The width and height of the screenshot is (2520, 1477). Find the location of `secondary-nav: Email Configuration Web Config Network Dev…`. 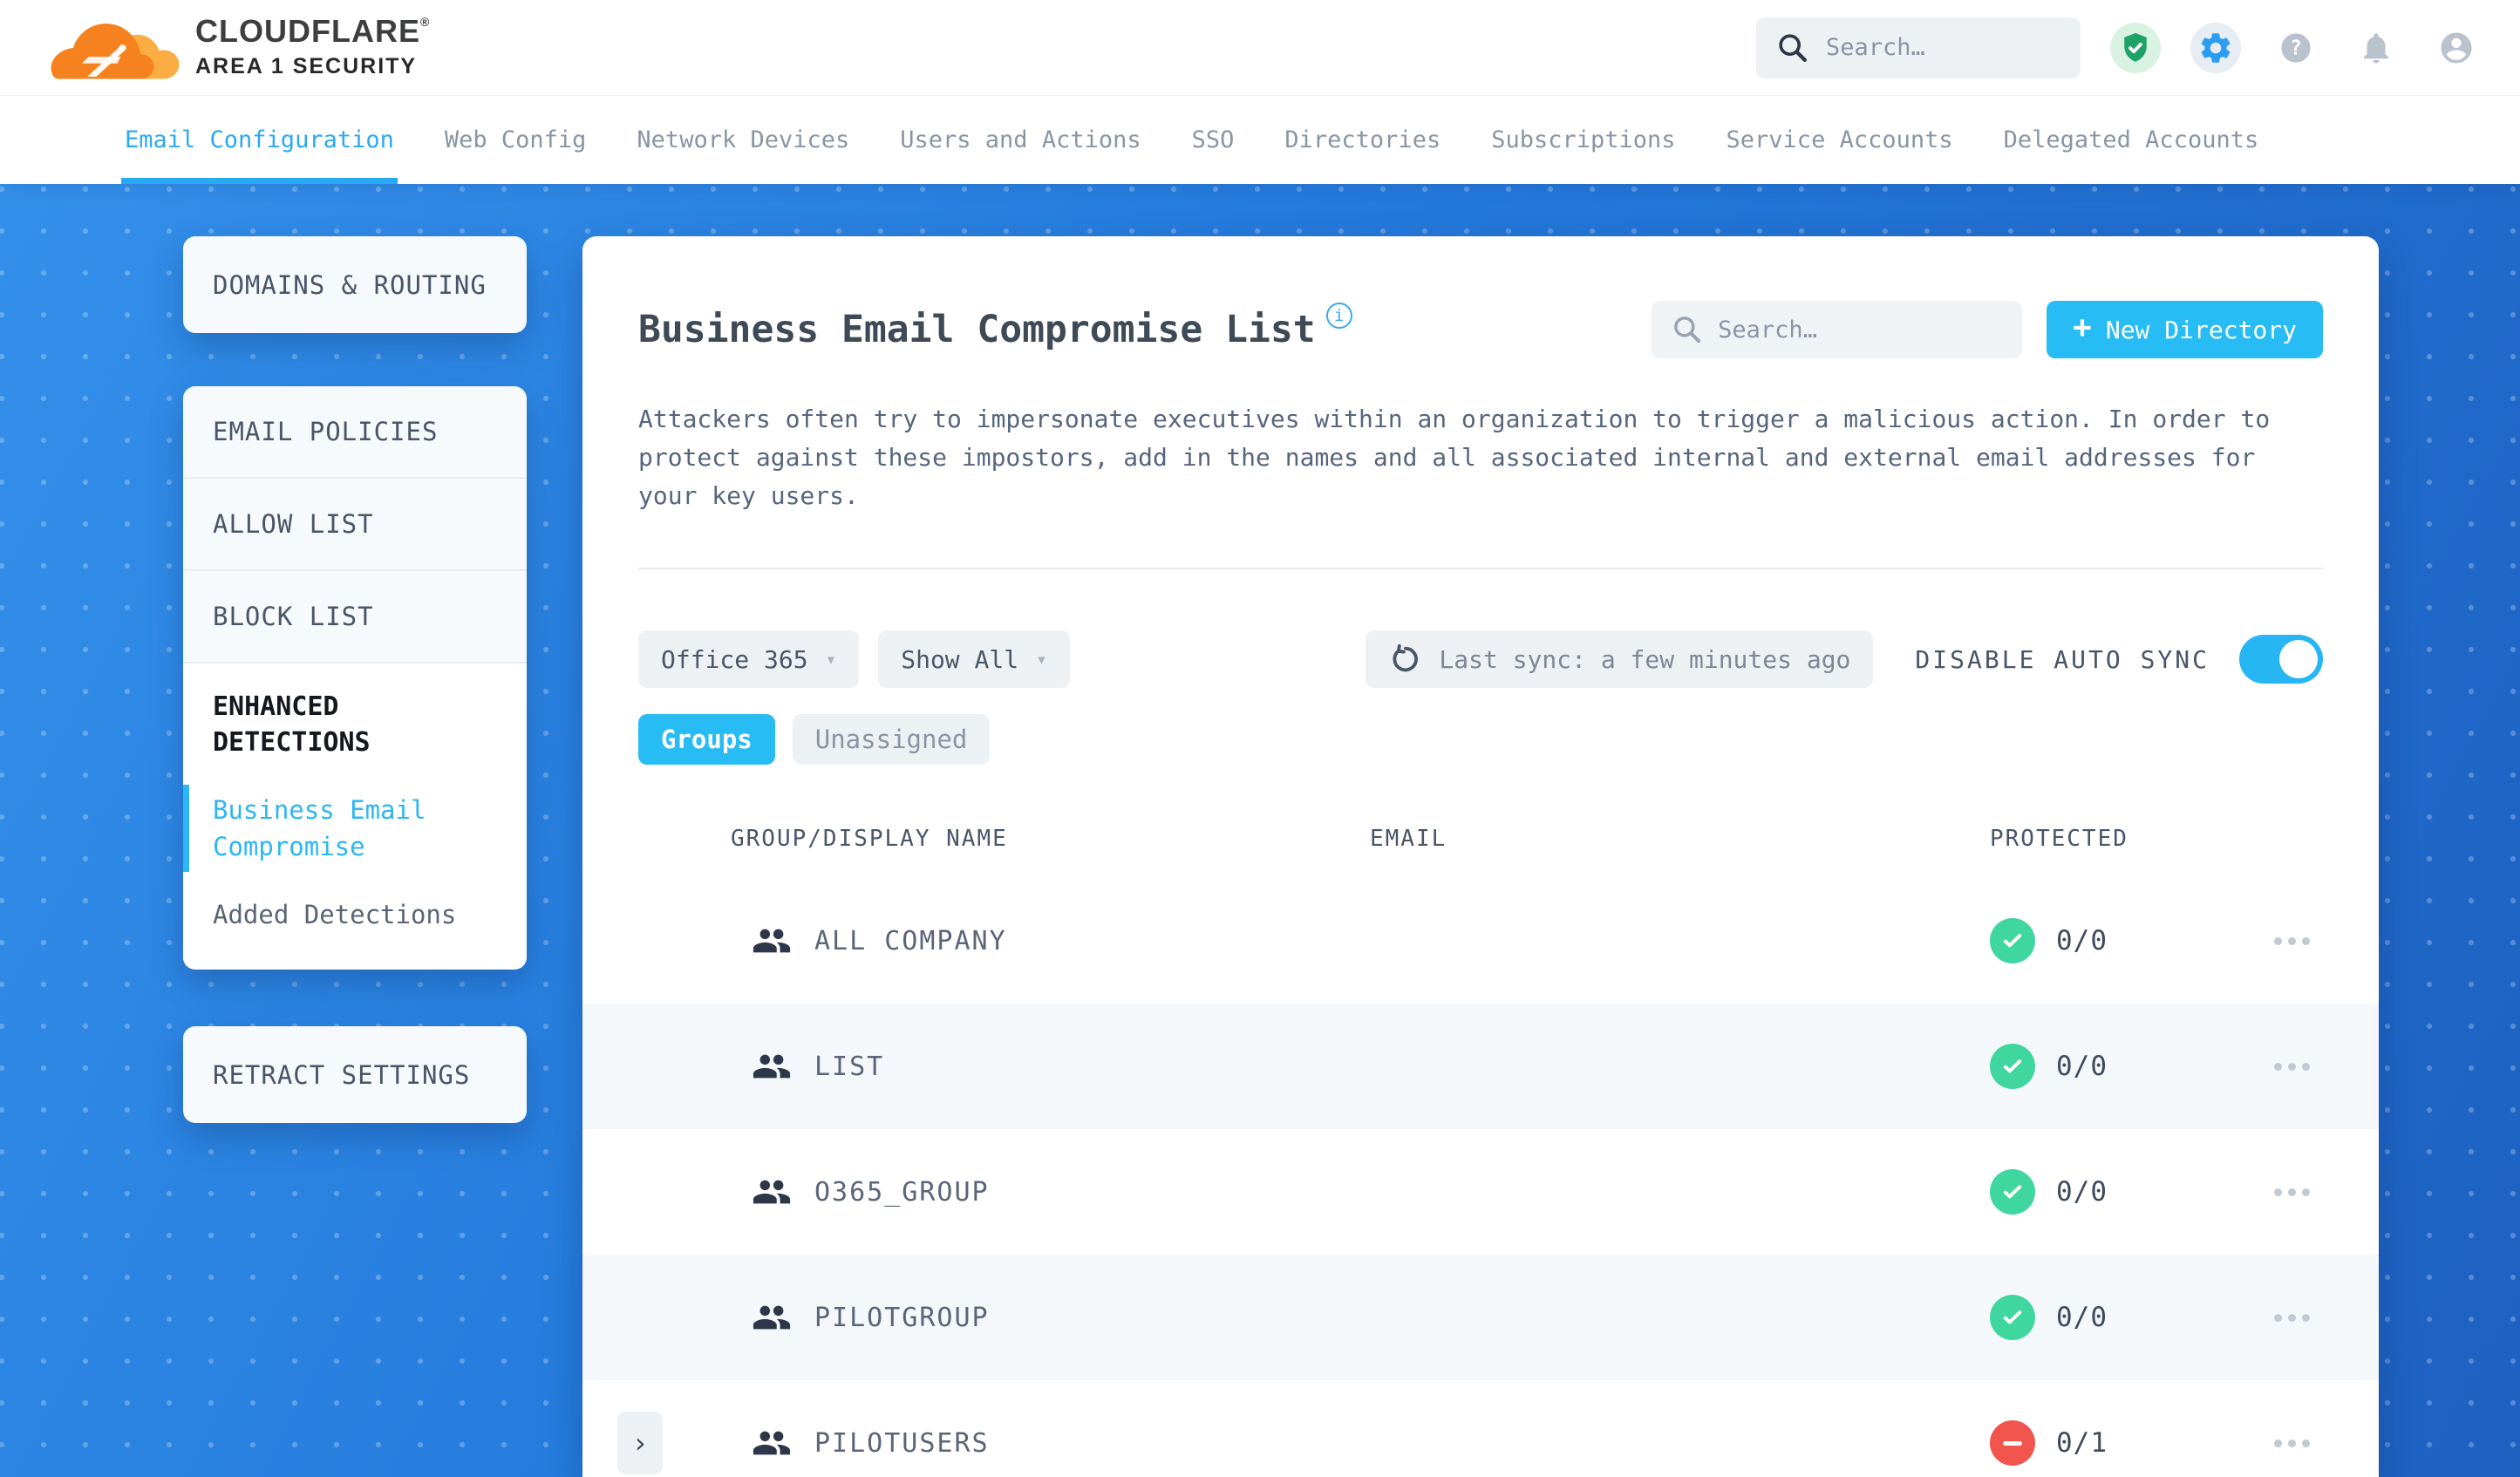

secondary-nav: Email Configuration Web Config Network Dev… is located at coordinates (1260, 140).